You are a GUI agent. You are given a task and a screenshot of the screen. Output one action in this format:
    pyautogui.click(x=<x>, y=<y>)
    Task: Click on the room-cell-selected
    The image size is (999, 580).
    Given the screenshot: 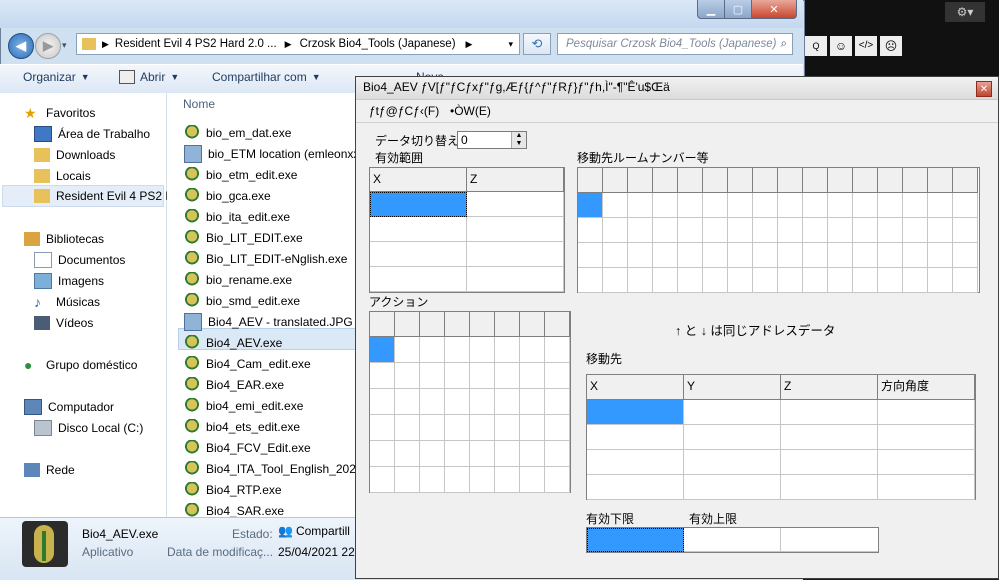 What is the action you would take?
    pyautogui.click(x=590, y=205)
    